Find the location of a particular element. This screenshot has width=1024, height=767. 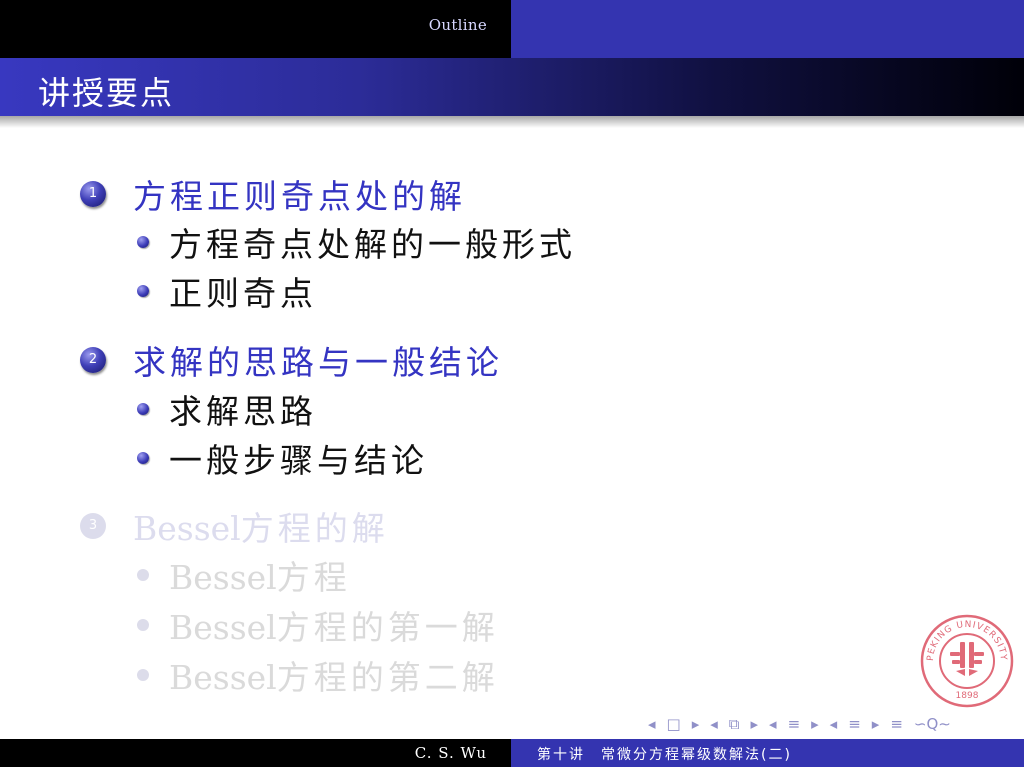

subsection-label: Bessel方程的第一解 is located at coordinates (334, 625).